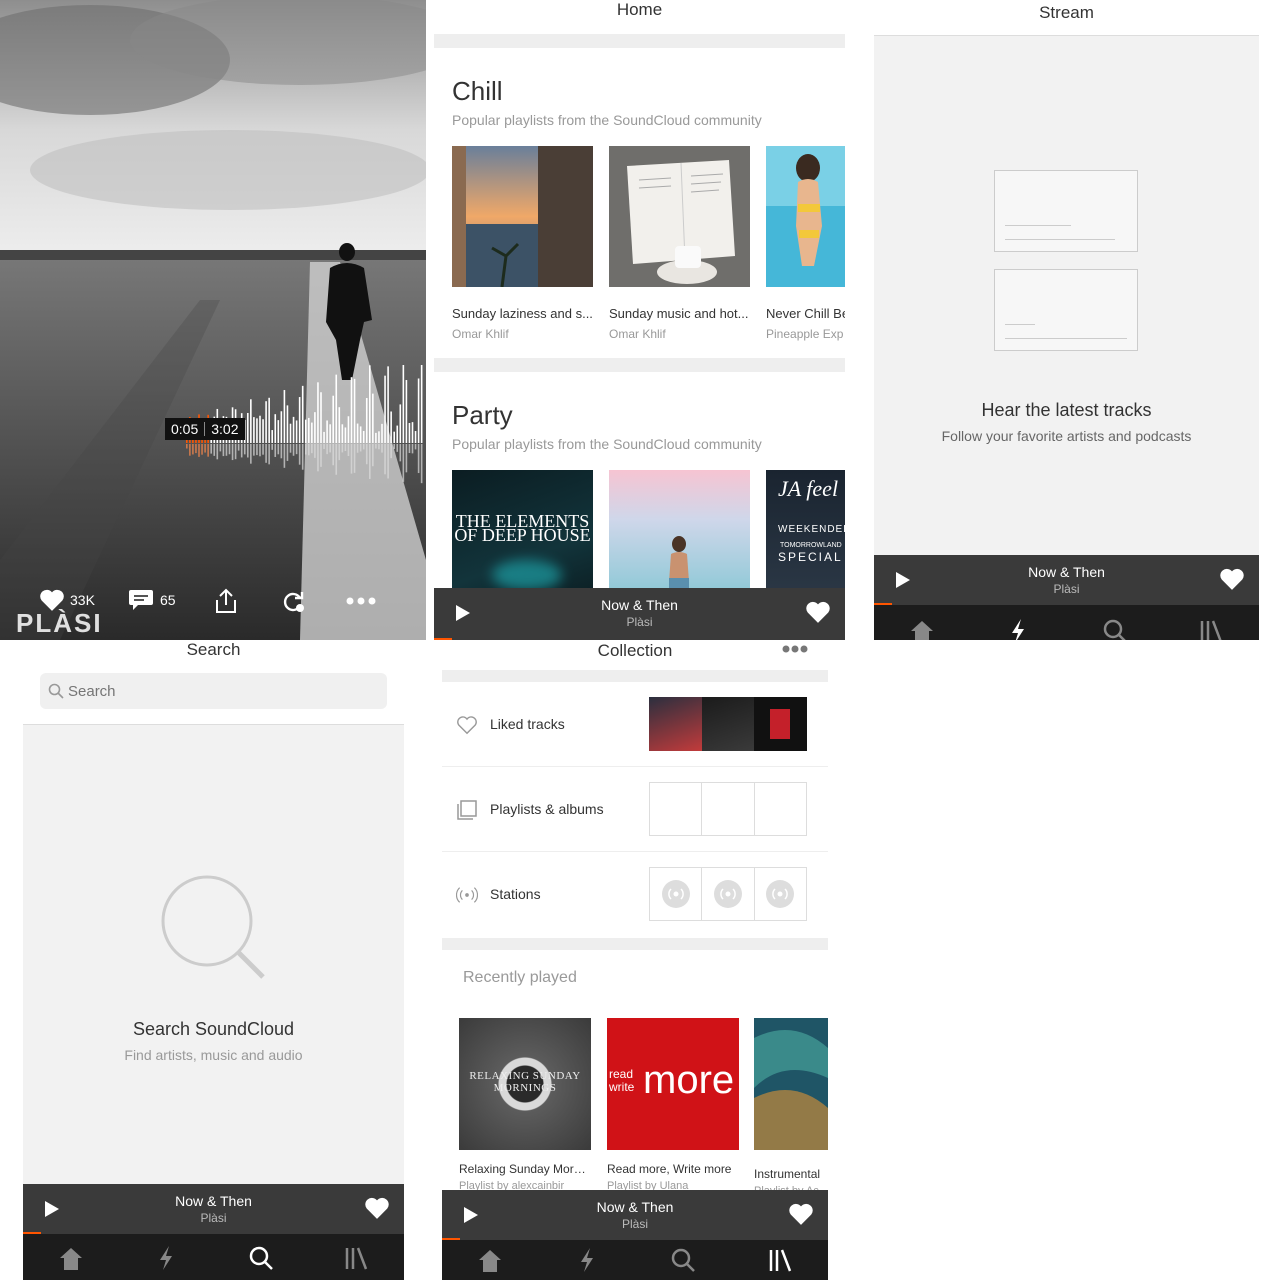 The height and width of the screenshot is (1280, 1280). Describe the element at coordinates (525, 1082) in the screenshot. I see `artwork-text: RELAXING SUNDAY MORNINGS` at that location.